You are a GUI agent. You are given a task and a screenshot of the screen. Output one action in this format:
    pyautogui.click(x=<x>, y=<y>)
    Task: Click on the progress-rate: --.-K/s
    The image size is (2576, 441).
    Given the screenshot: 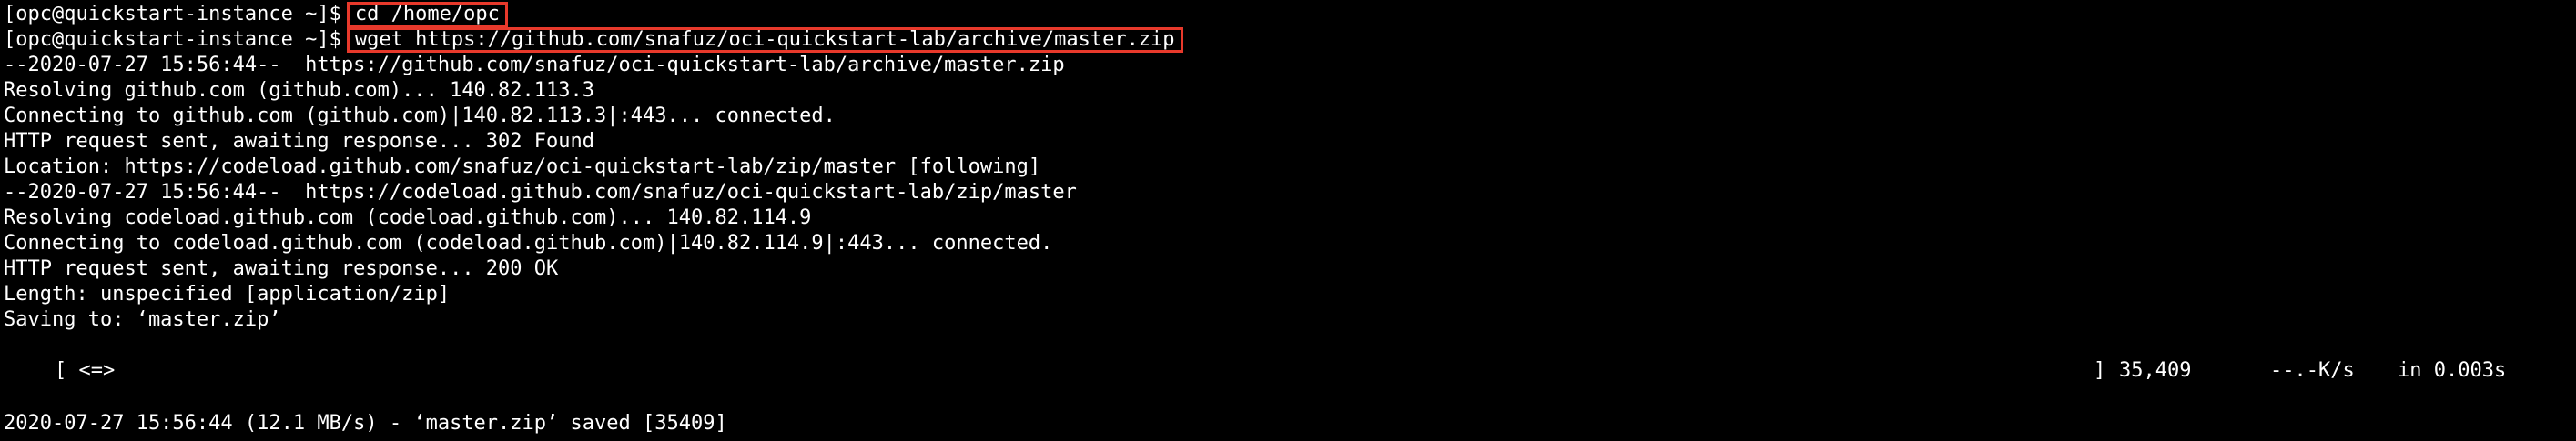 What is the action you would take?
    pyautogui.click(x=2312, y=370)
    